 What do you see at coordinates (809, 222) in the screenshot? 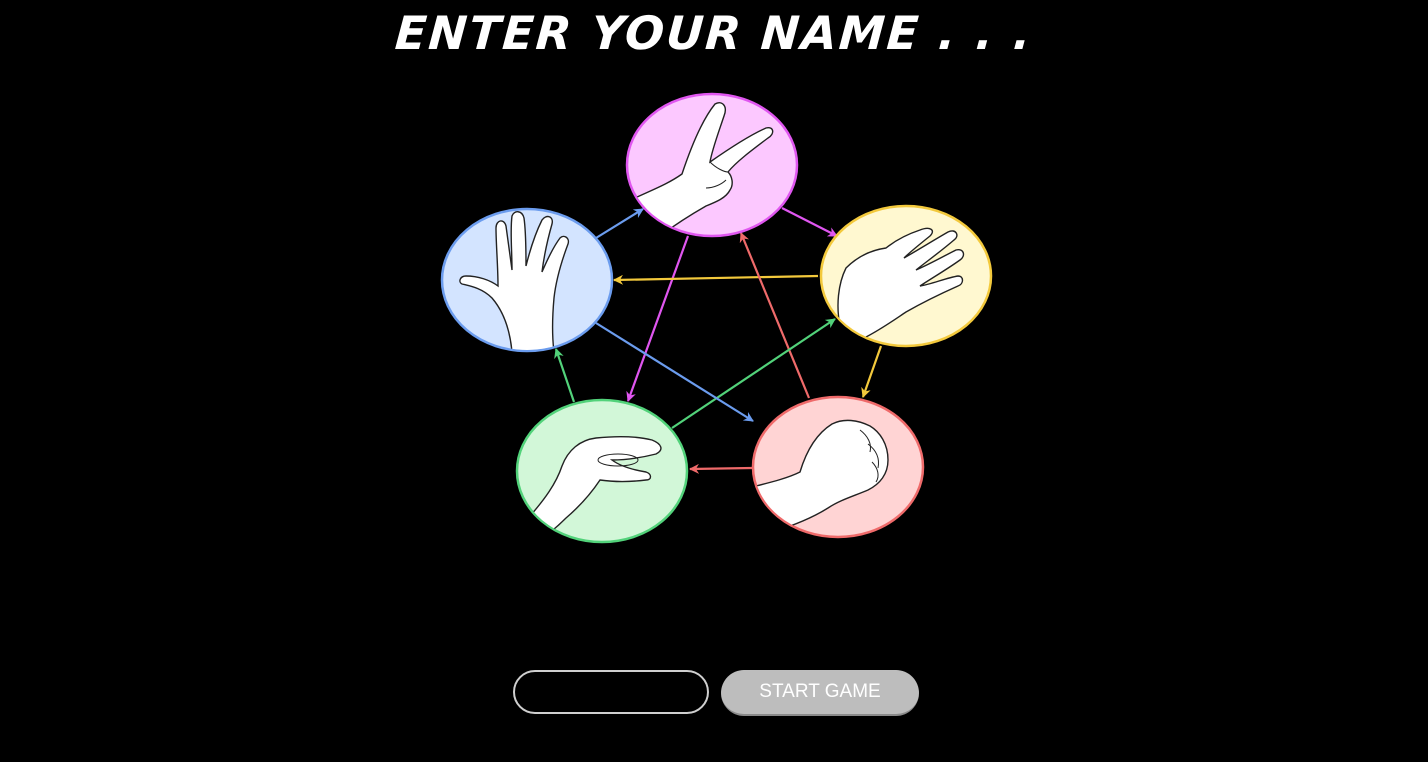
I see `arrow-scissors-to-paper` at bounding box center [809, 222].